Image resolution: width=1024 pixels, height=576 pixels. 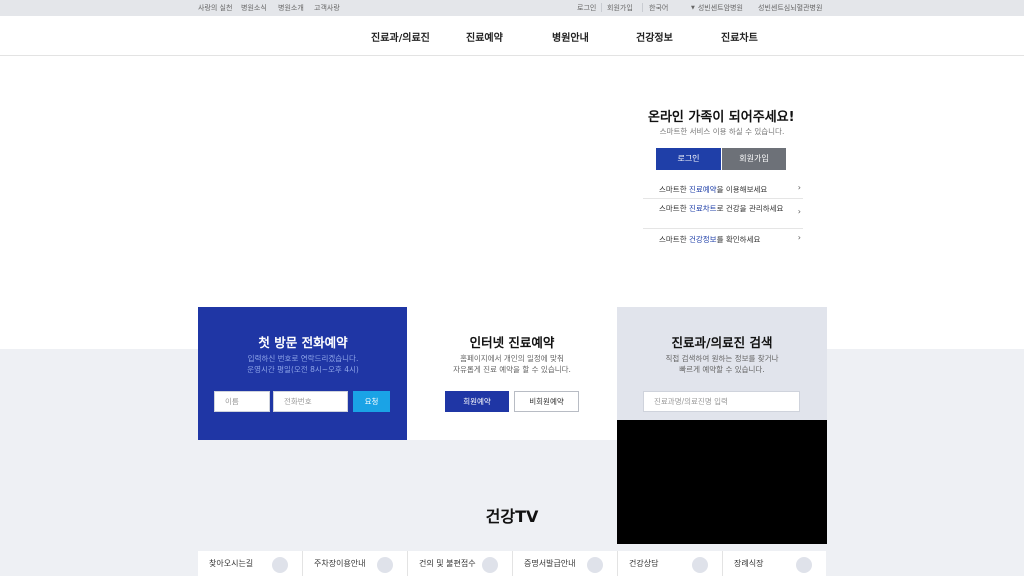 I want to click on nav-medical-chart: 진료차트, so click(x=739, y=36).